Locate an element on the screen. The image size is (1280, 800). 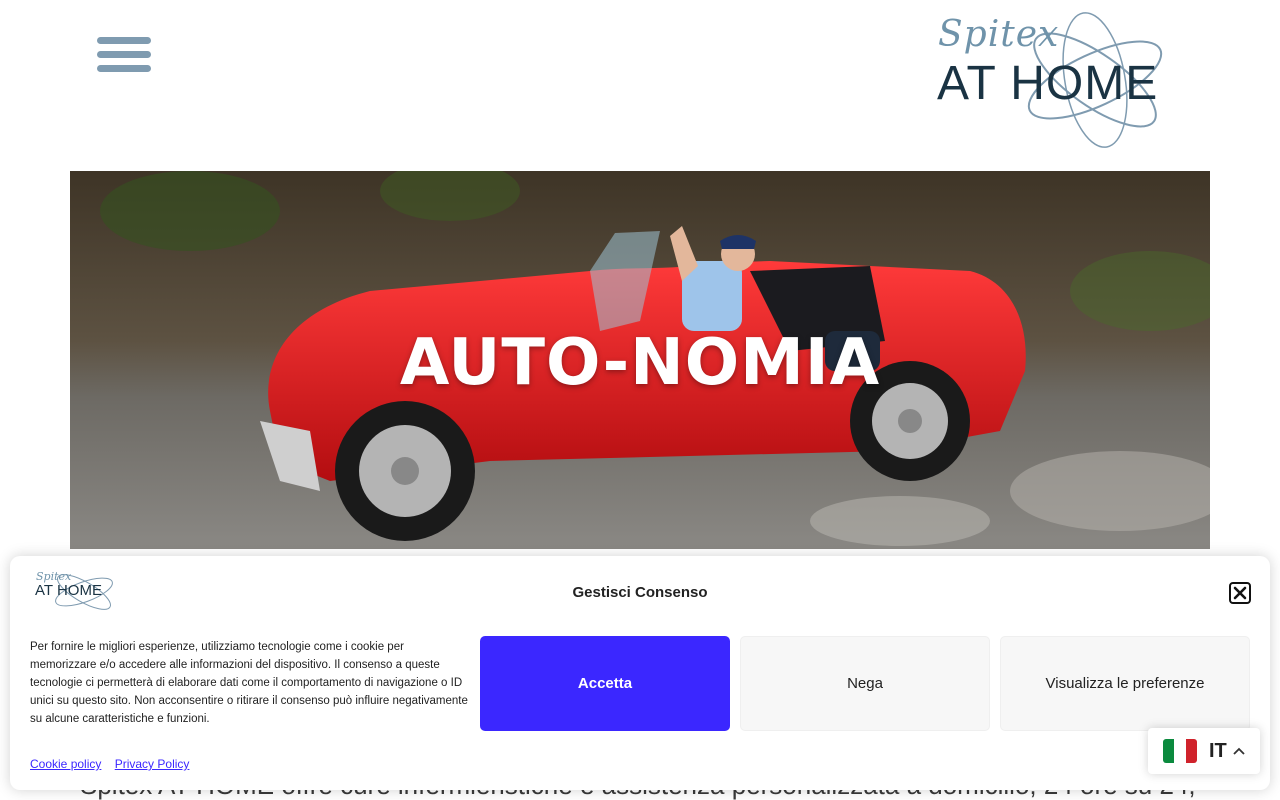
site-logo: Spitex AT HOME is located at coordinates (1052, 80).